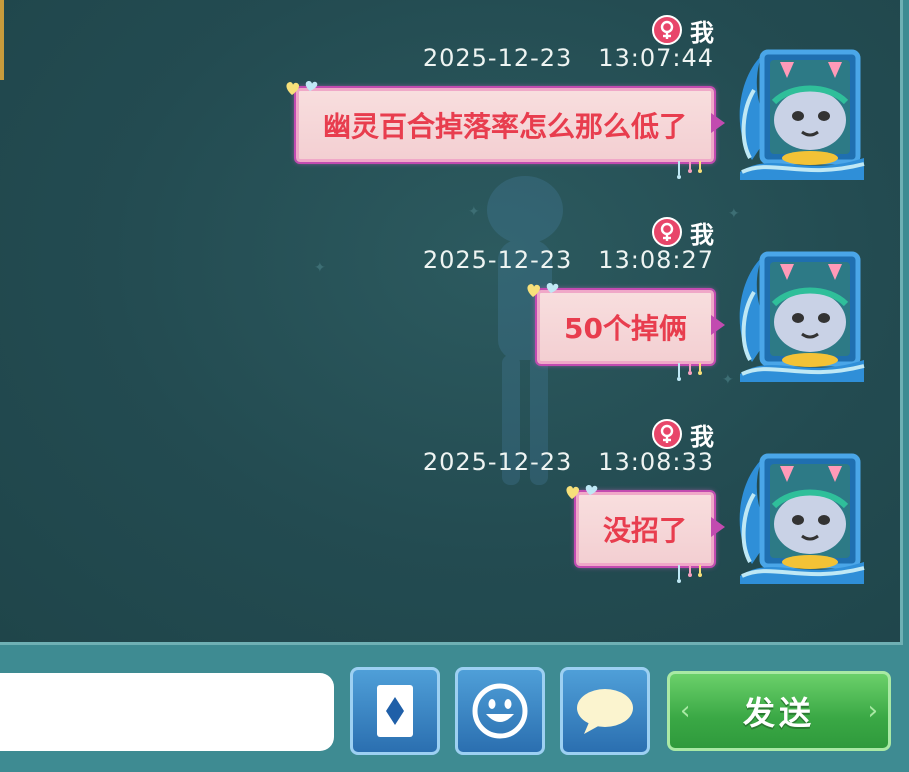 Image resolution: width=909 pixels, height=772 pixels. What do you see at coordinates (872, 711) in the screenshot?
I see `chevron-right-icon: ›` at bounding box center [872, 711].